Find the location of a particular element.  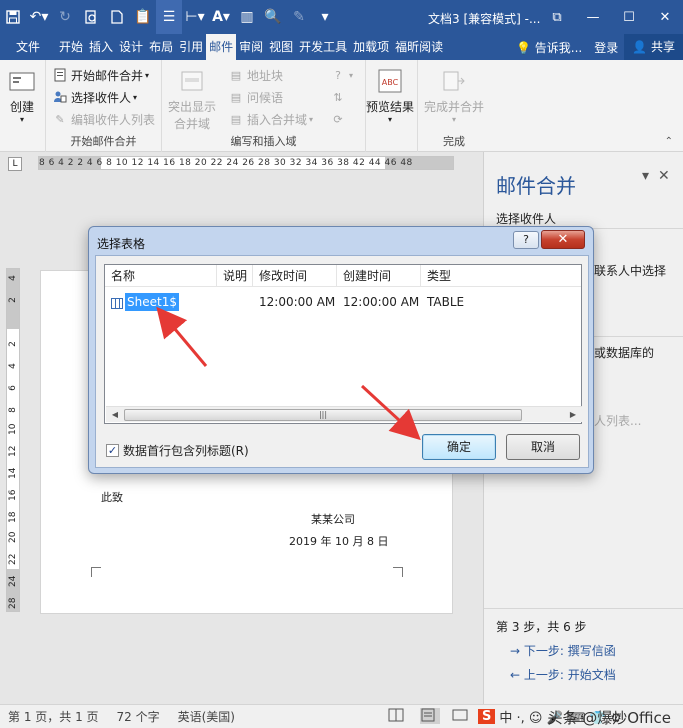

update-labels-button: ⟳ is located at coordinates (339, 119).